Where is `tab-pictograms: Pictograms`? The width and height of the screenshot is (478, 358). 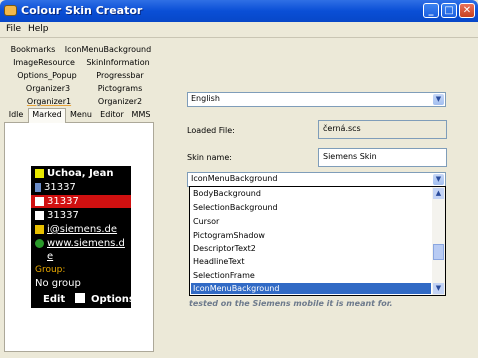
tab-pictograms: Pictograms is located at coordinates (120, 89).